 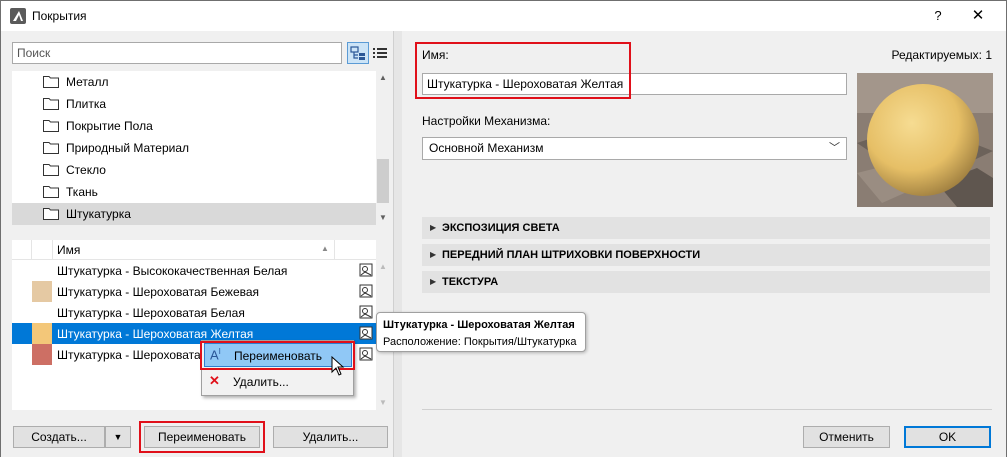 I want to click on list-icon, so click(x=380, y=53).